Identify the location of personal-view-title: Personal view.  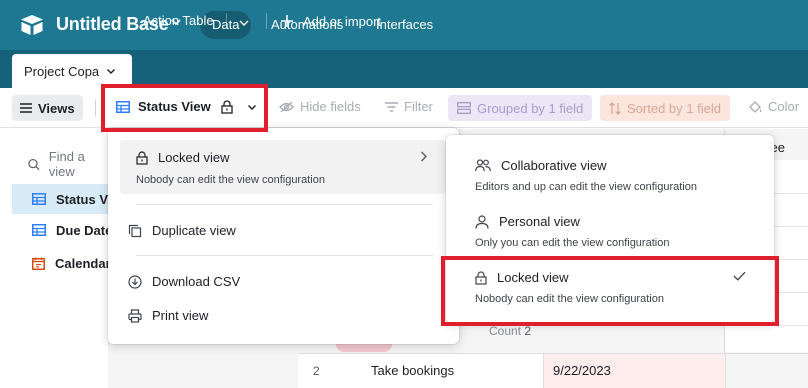
(539, 221).